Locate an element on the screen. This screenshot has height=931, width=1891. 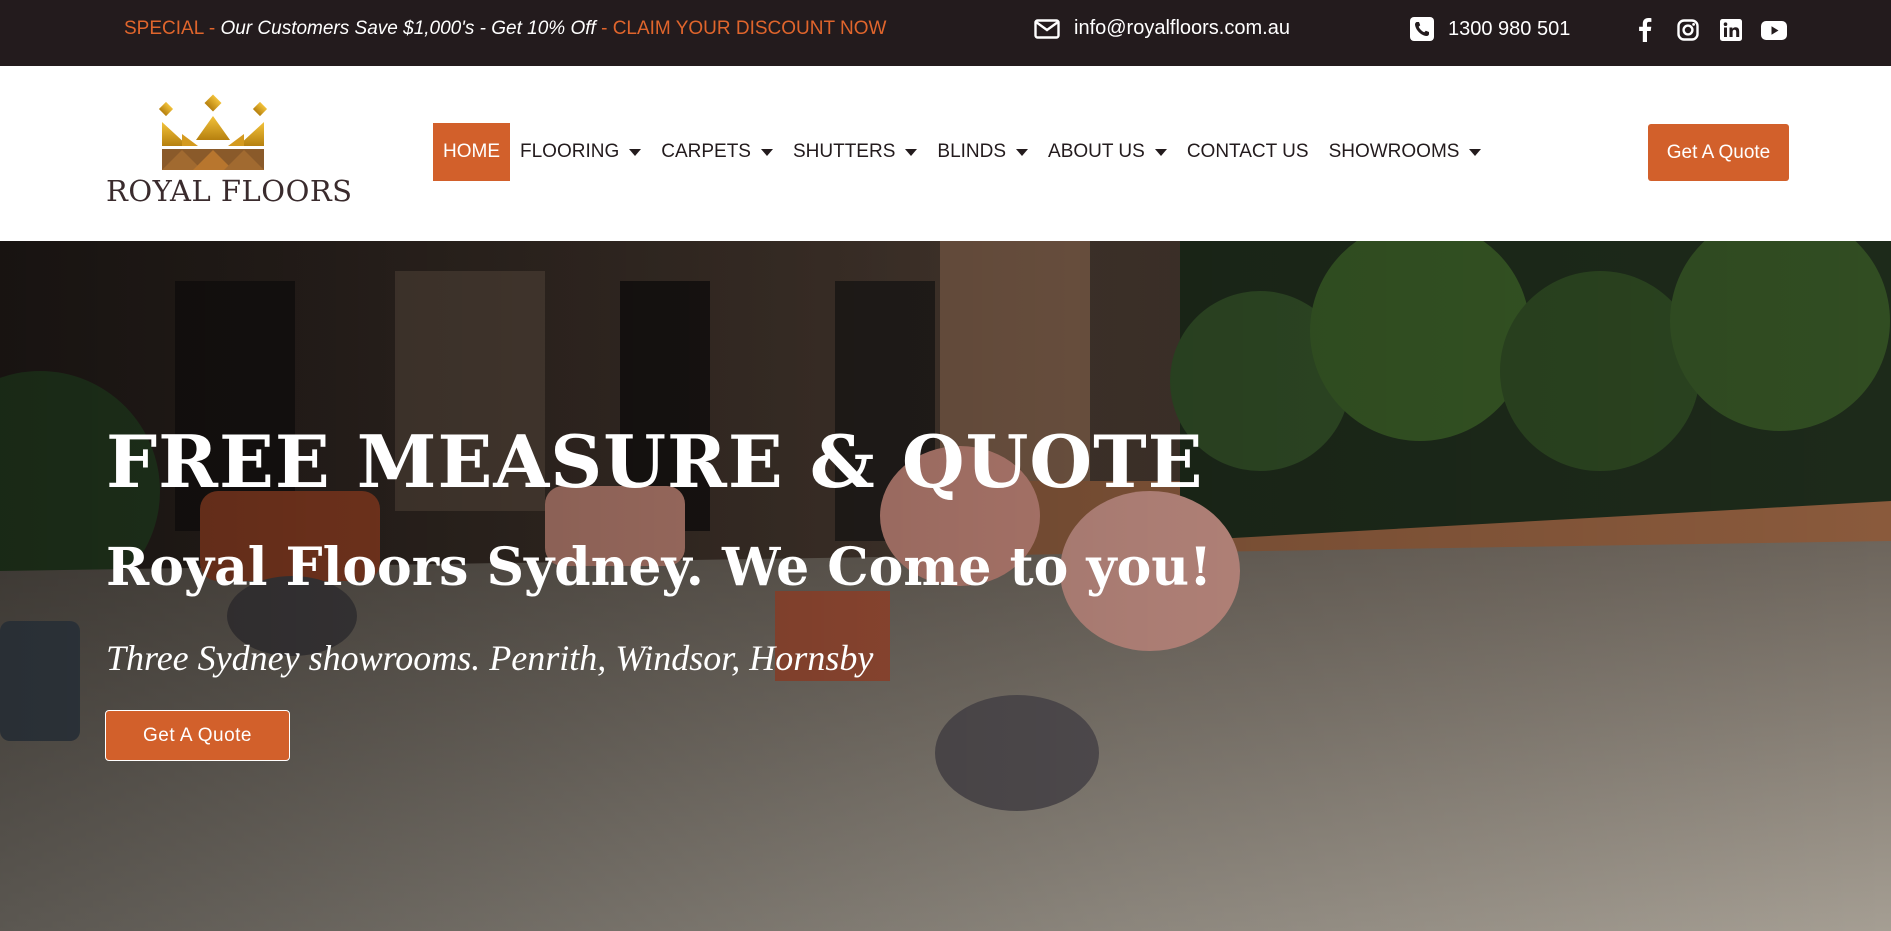
nav-item-flooring: FLOORING is located at coordinates (580, 152).